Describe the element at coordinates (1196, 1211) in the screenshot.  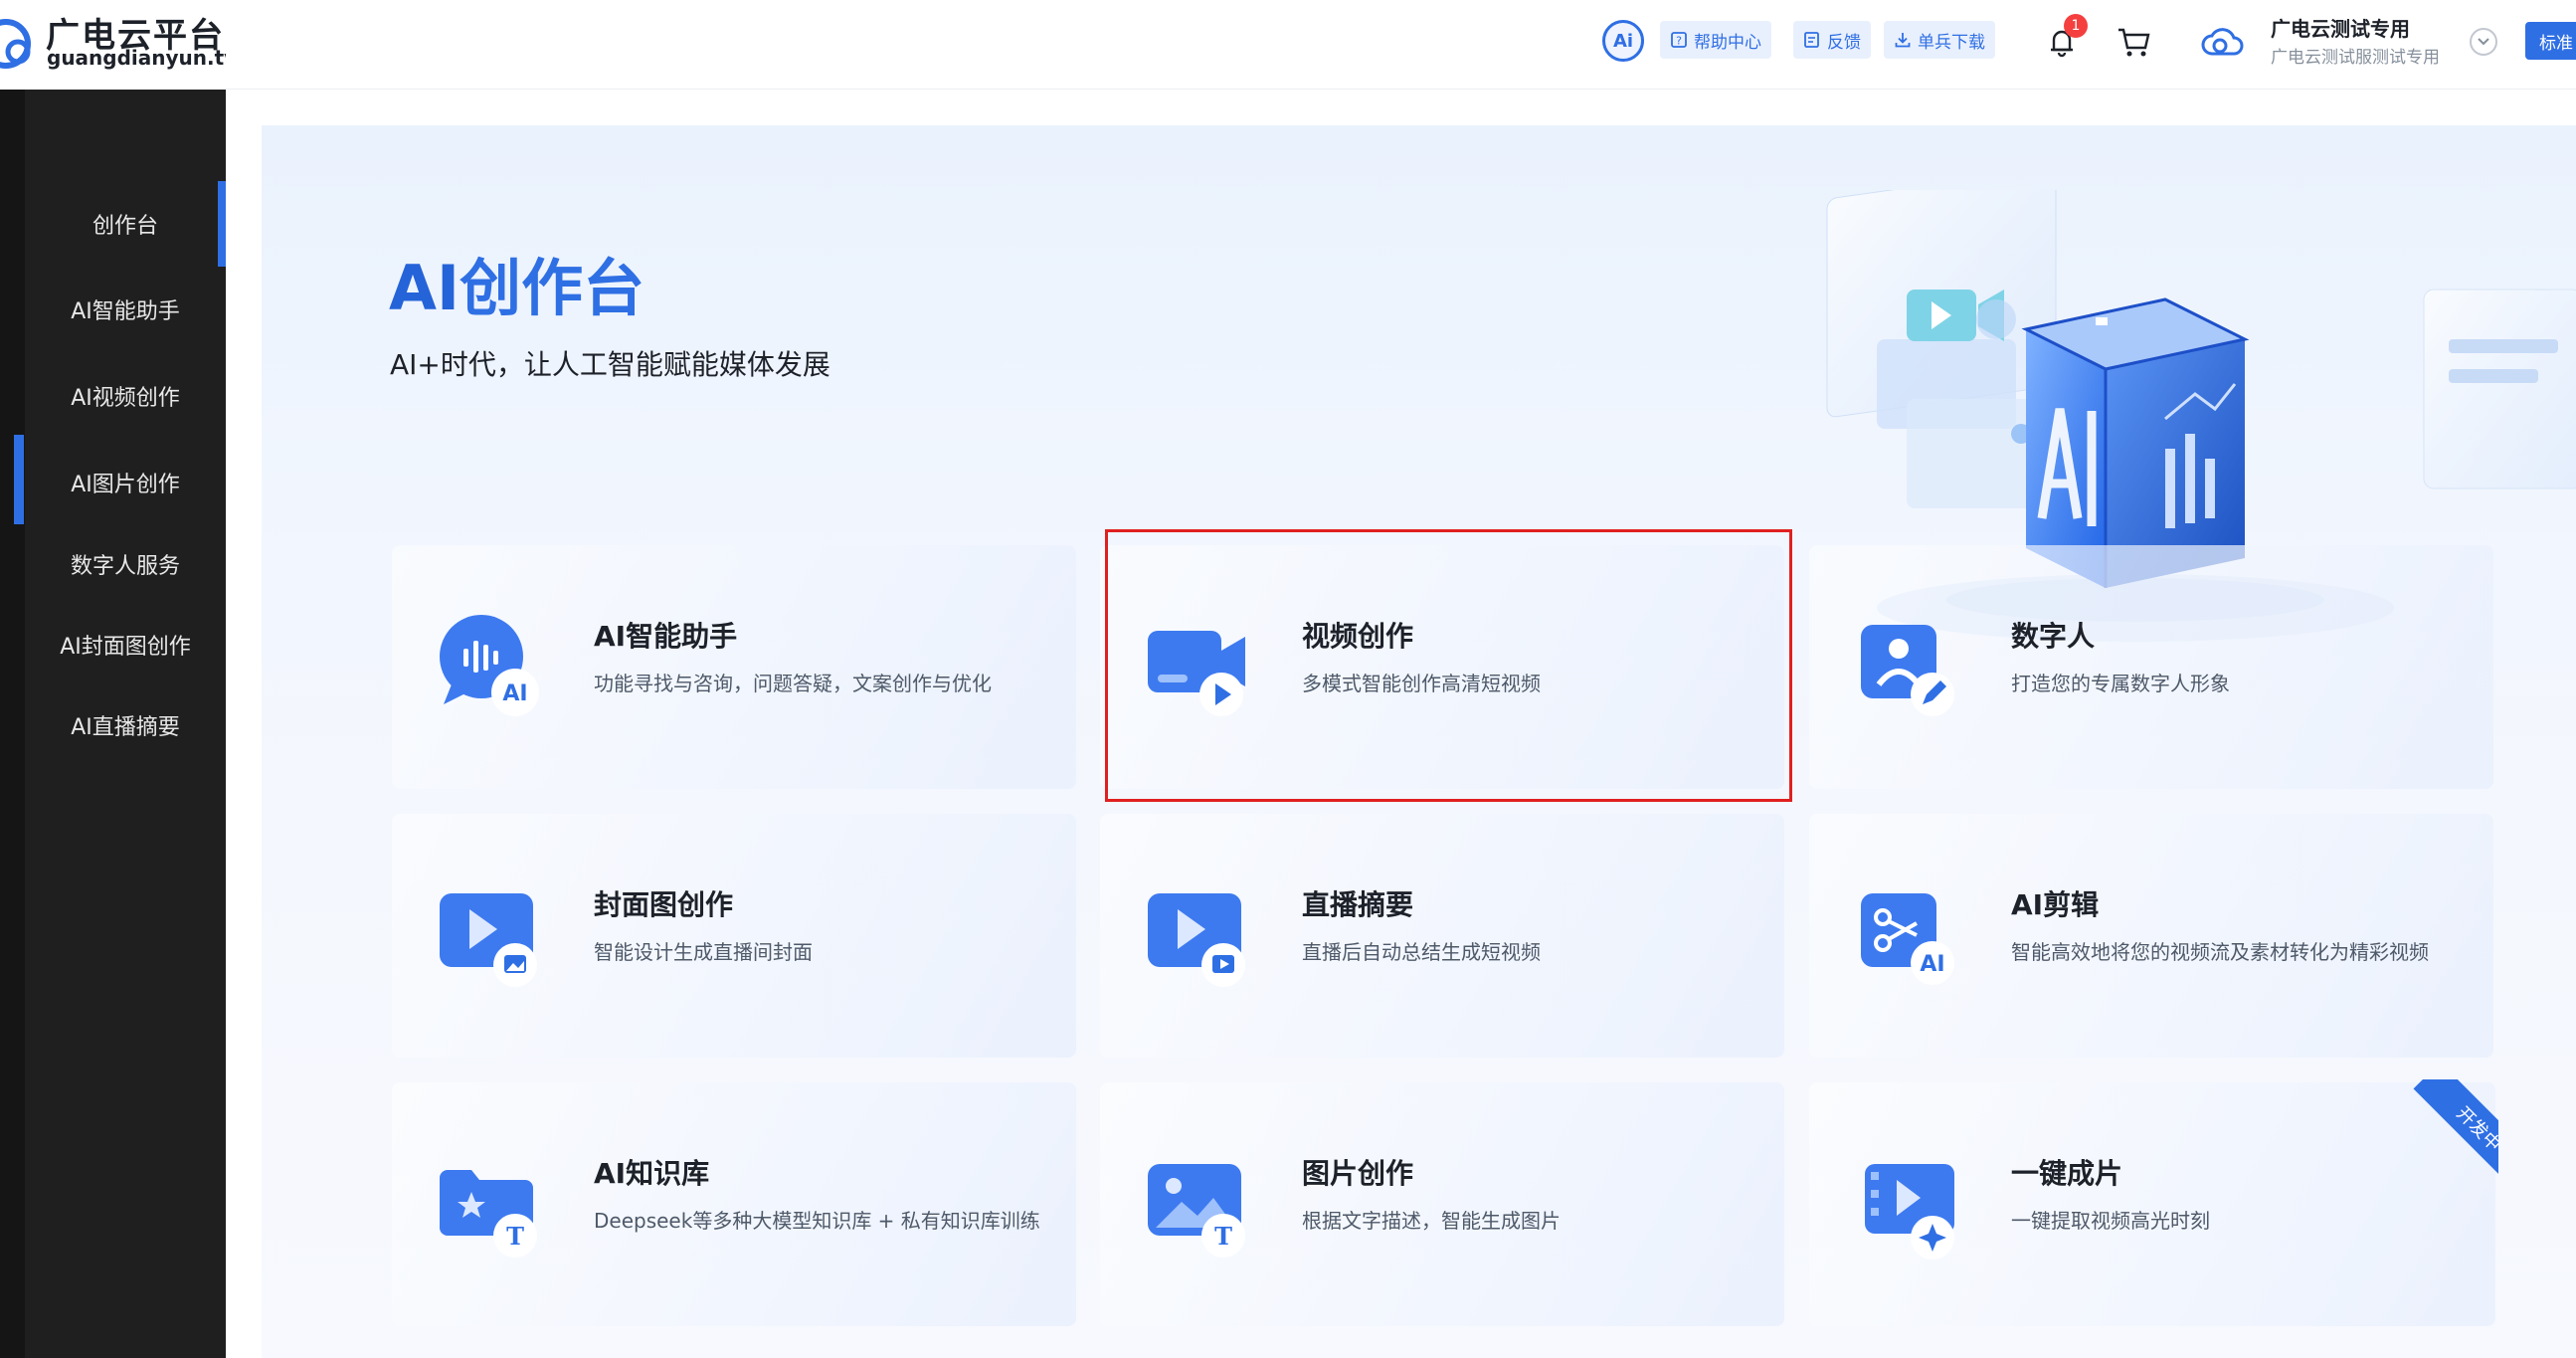
I see `image-creation-icon: T` at that location.